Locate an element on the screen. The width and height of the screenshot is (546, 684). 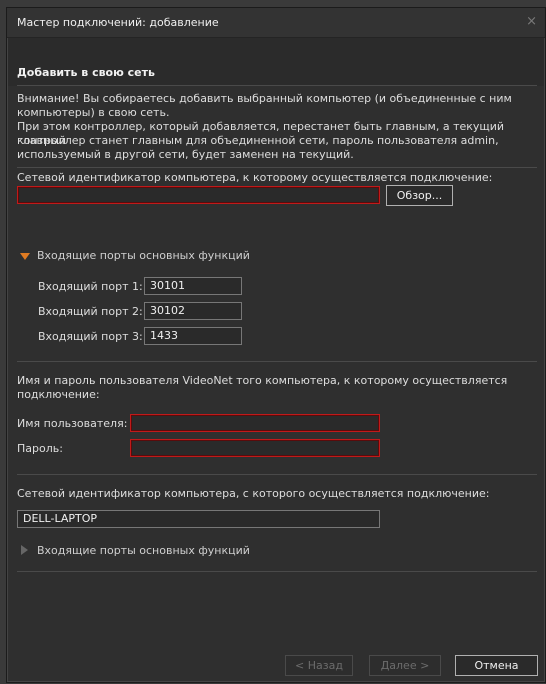
title-bar: Мастер подключений: добавление × is located at coordinates (276, 23).